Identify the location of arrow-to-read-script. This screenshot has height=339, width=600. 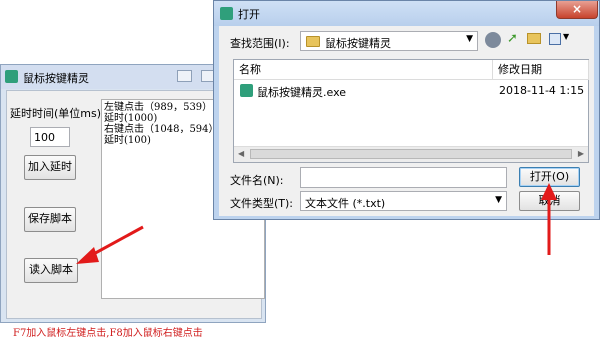
(116, 241).